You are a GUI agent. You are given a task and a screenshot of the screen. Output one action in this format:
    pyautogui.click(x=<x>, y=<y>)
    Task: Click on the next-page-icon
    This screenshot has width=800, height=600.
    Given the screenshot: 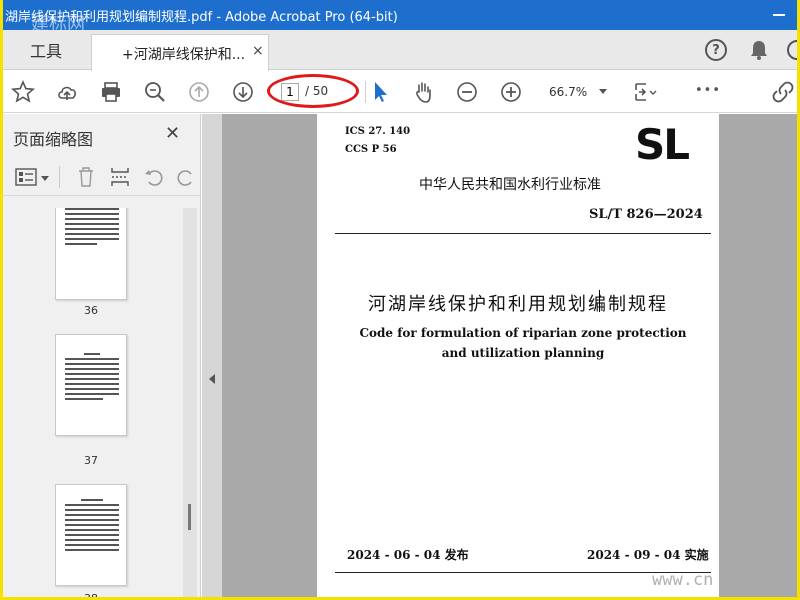 What is the action you would take?
    pyautogui.click(x=243, y=92)
    